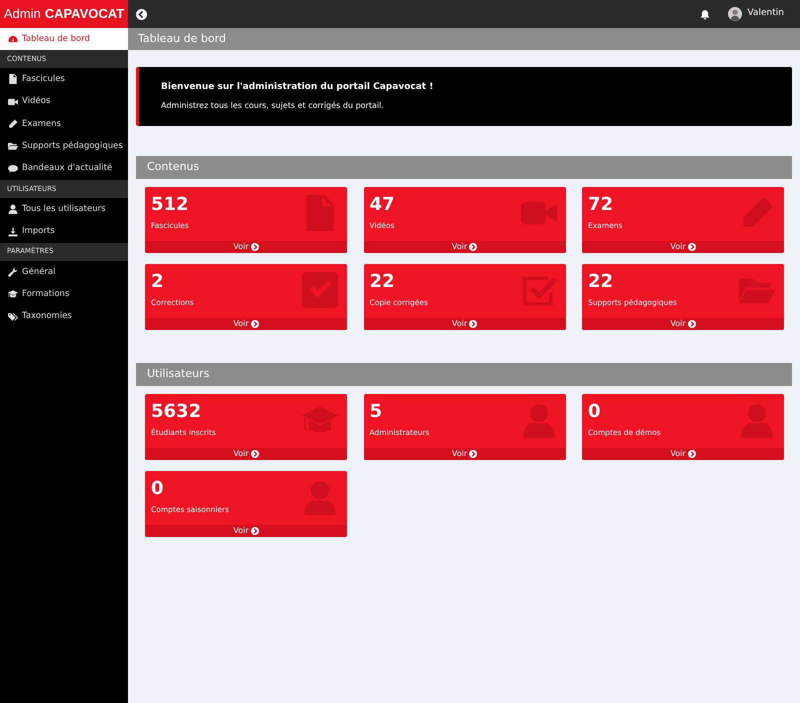  I want to click on notification-bell-icon, so click(705, 14).